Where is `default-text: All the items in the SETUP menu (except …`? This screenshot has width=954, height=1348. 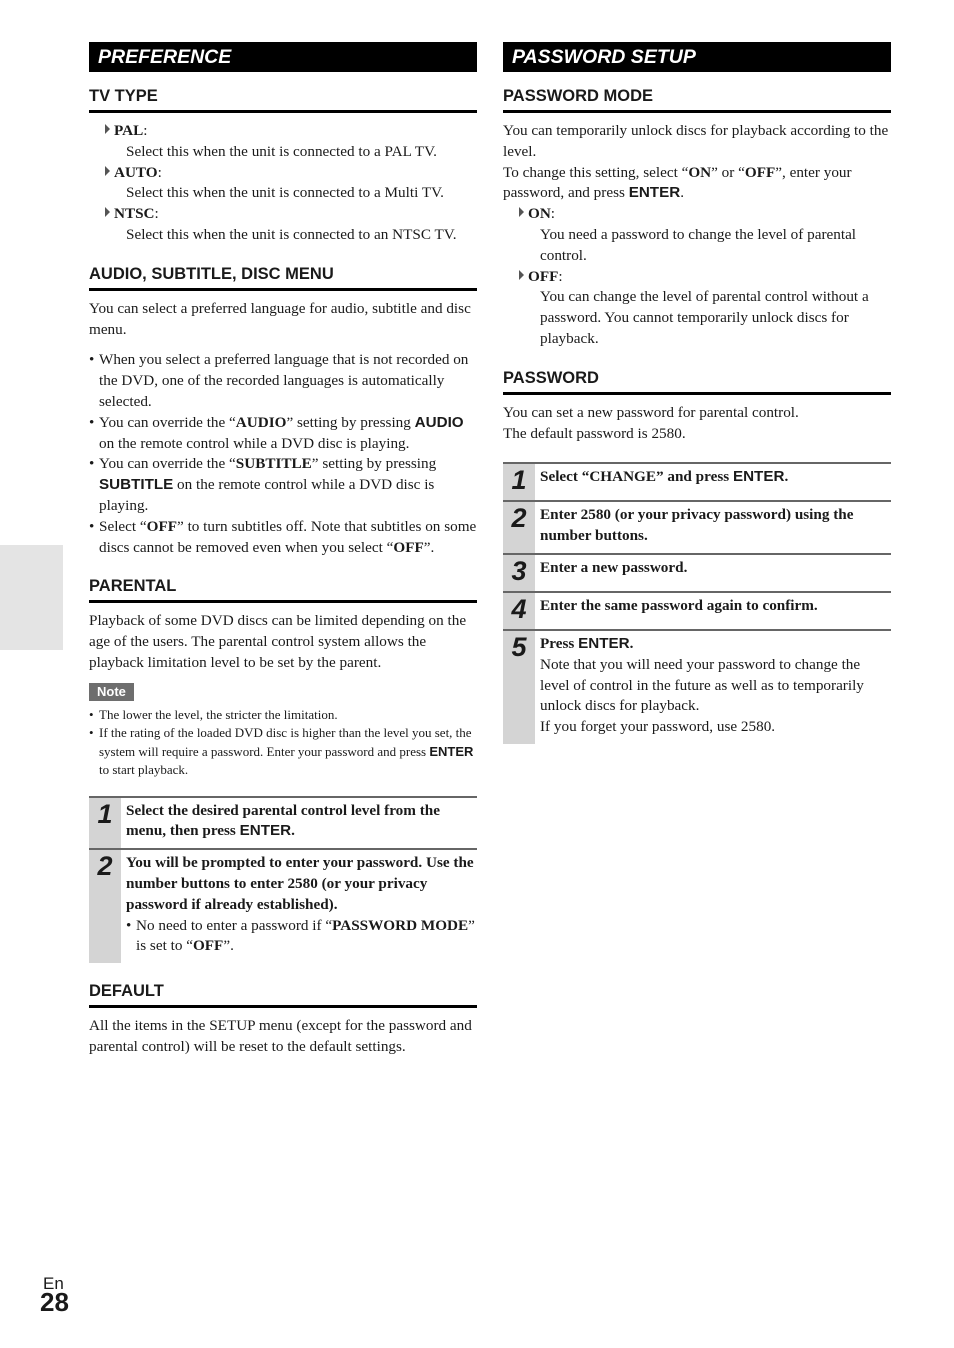 default-text: All the items in the SETUP menu (except … is located at coordinates (280, 1036).